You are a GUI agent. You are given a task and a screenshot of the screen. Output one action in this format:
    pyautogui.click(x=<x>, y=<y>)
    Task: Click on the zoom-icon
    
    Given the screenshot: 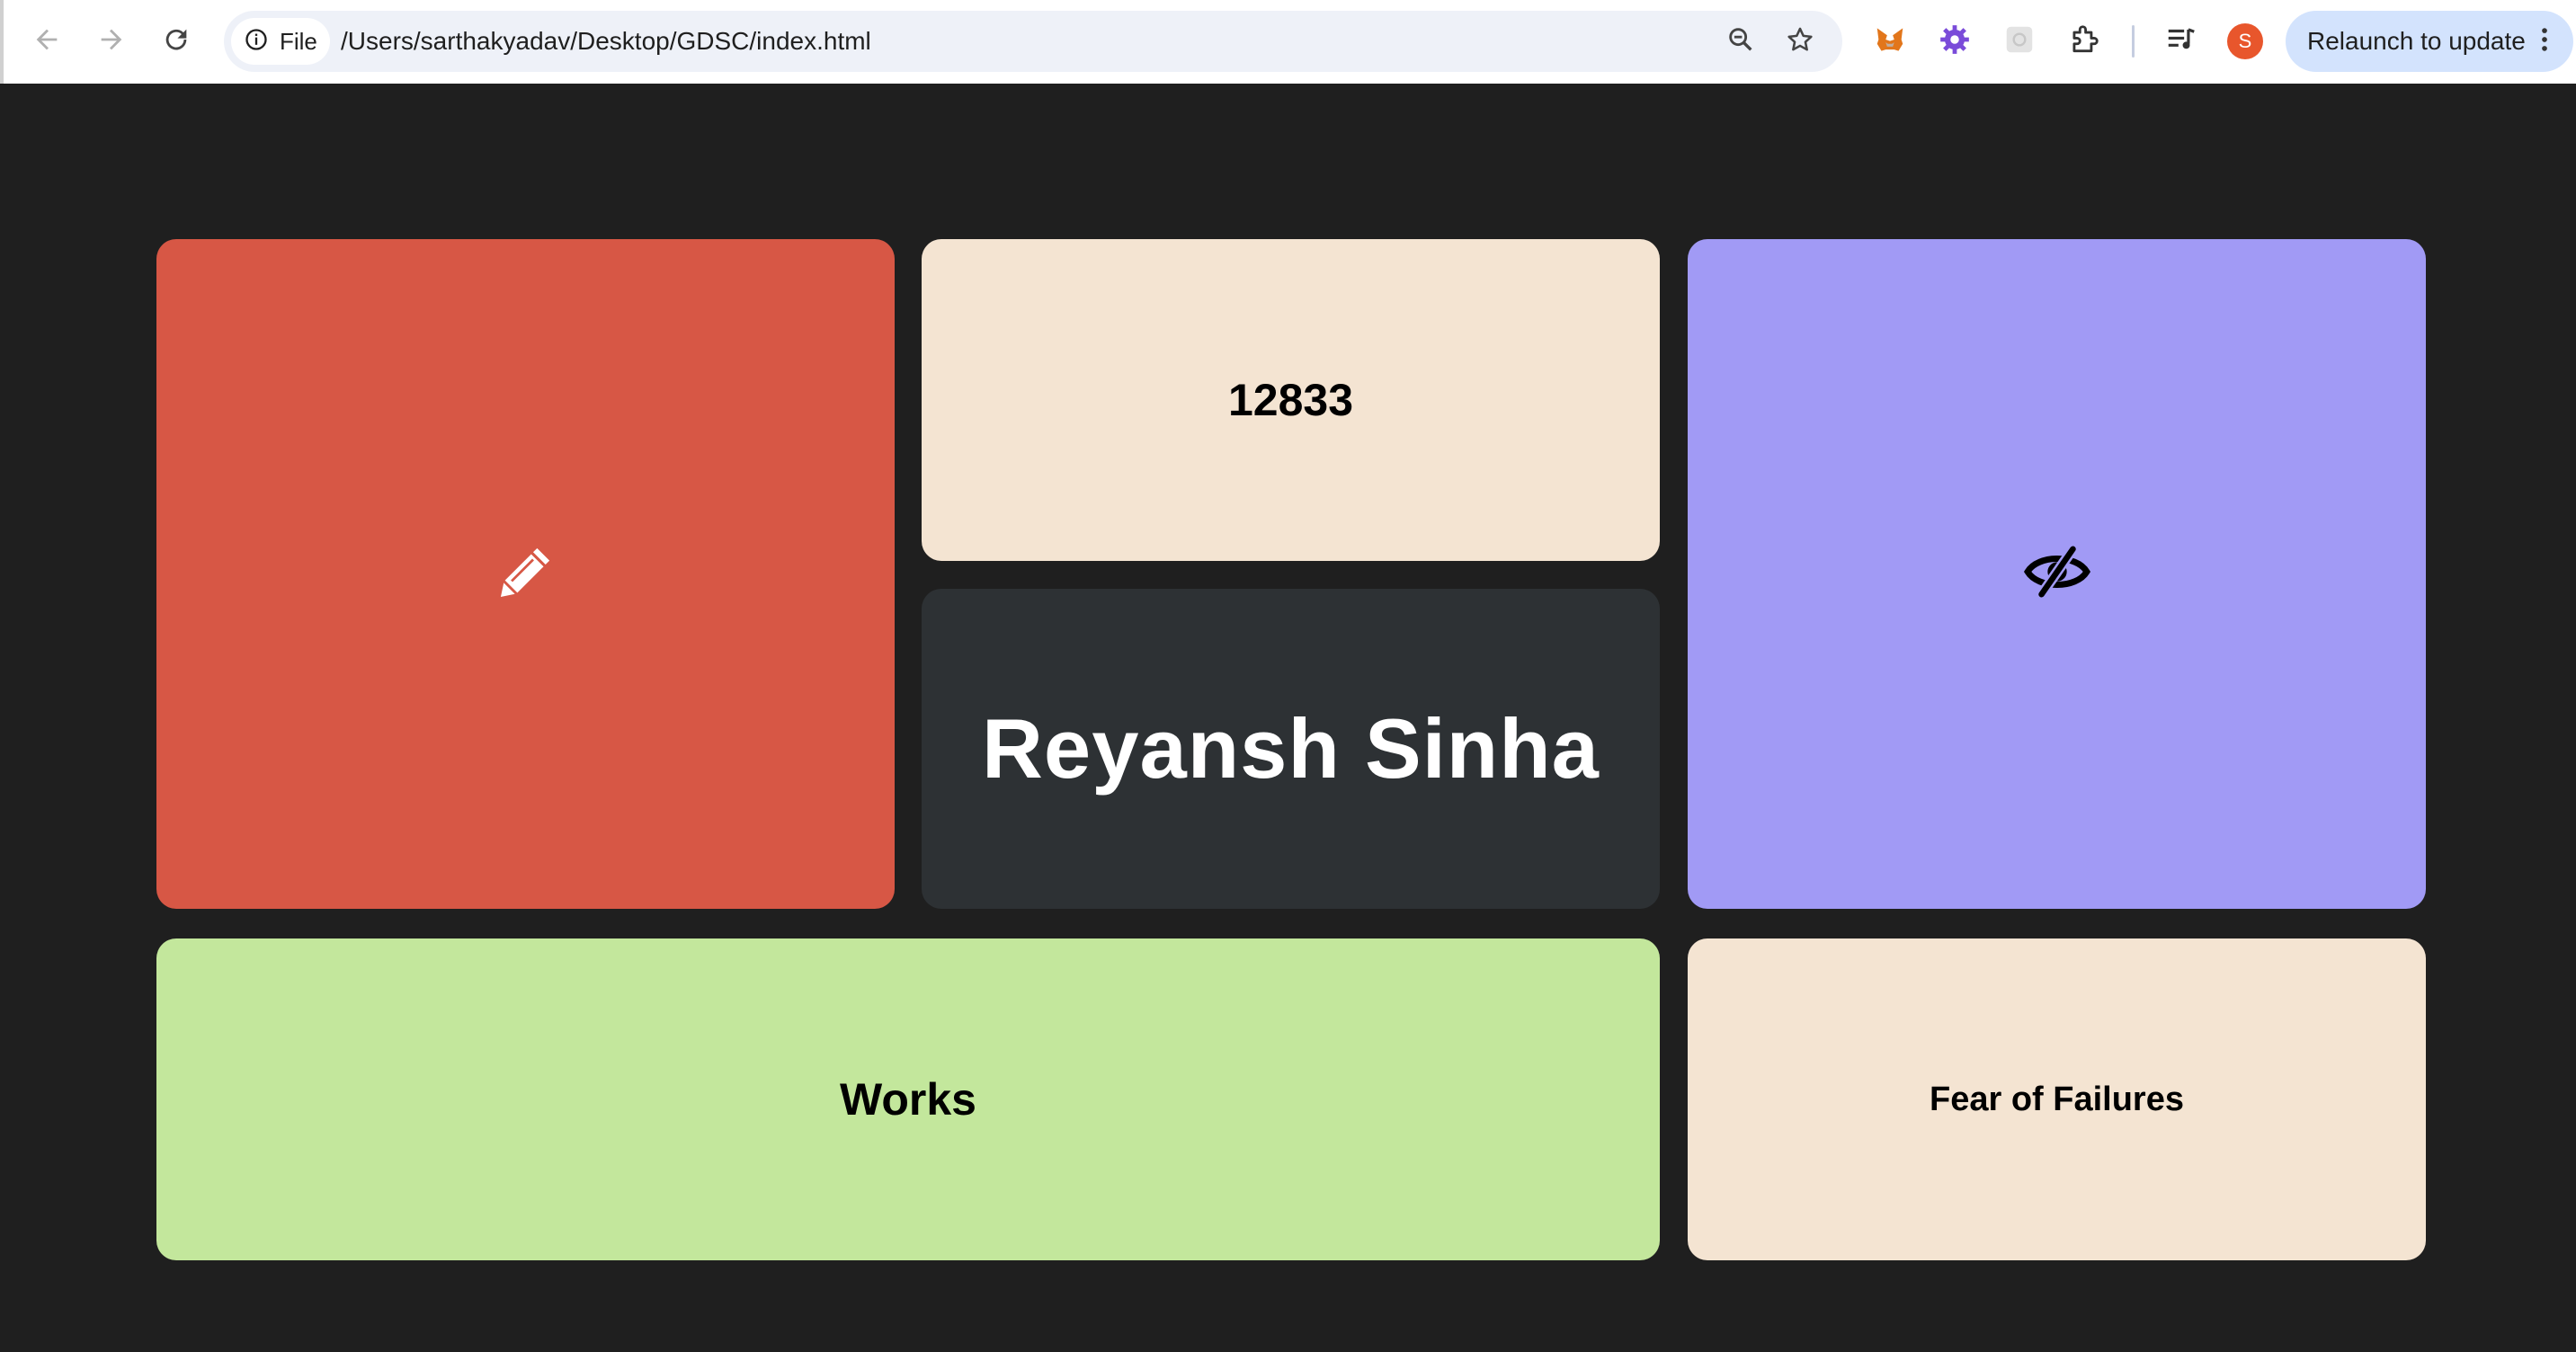 What is the action you would take?
    pyautogui.click(x=1741, y=41)
    